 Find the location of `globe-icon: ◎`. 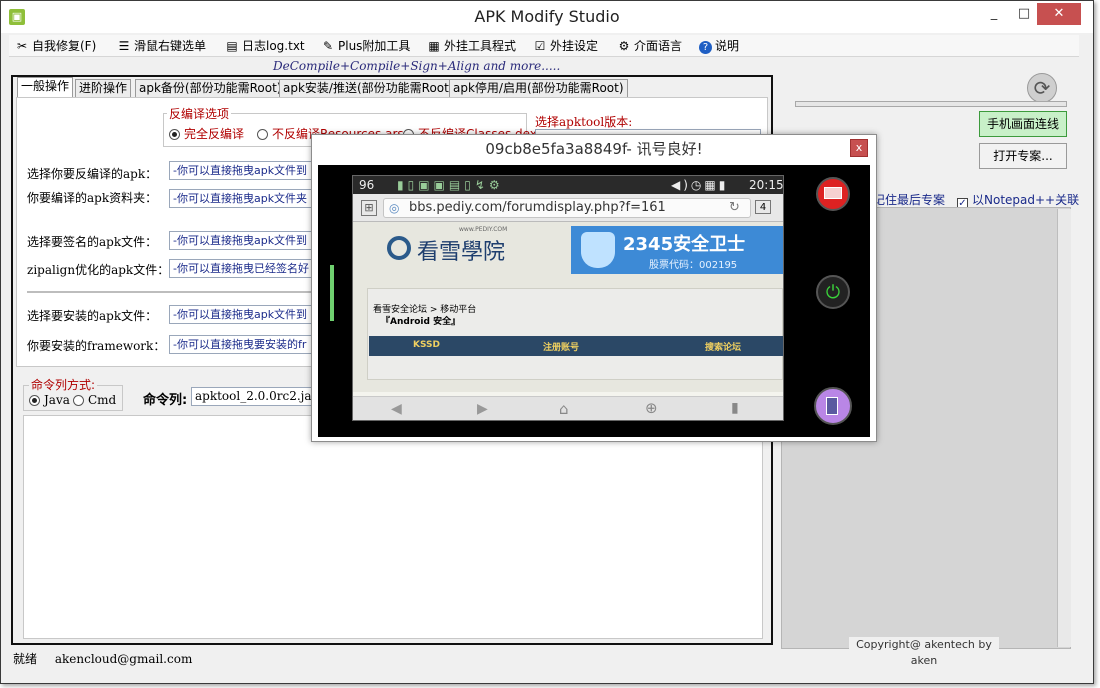

globe-icon: ◎ is located at coordinates (394, 208).